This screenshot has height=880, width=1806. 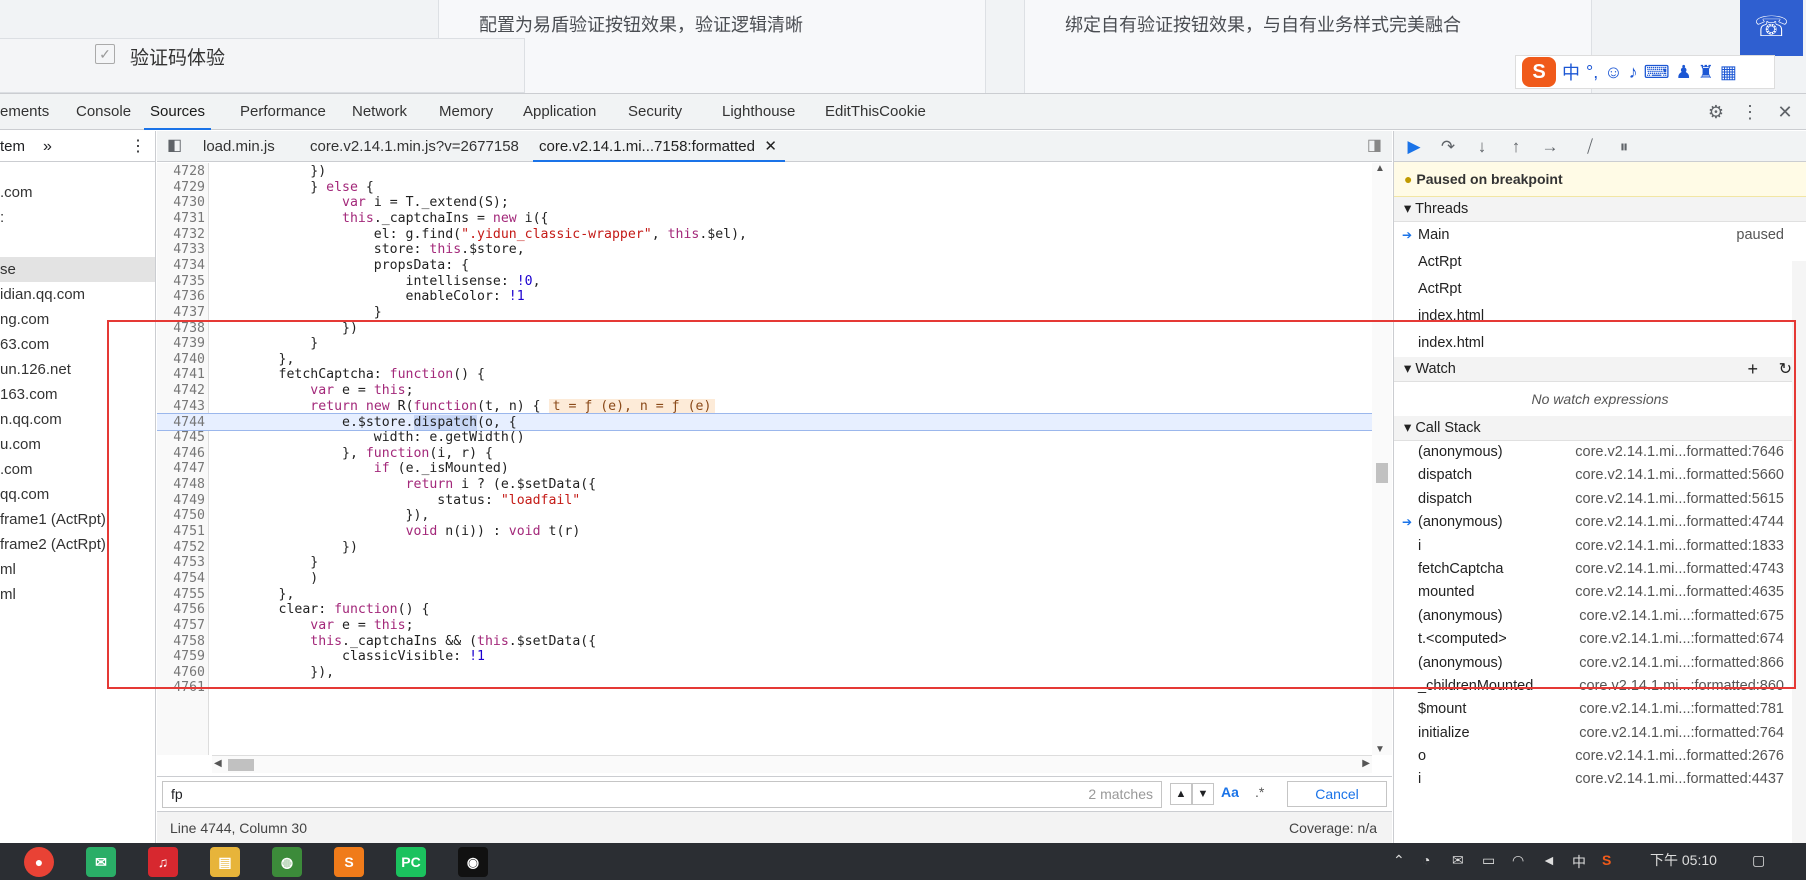 What do you see at coordinates (1592, 72) in the screenshot?
I see `punctuation-icon: °,` at bounding box center [1592, 72].